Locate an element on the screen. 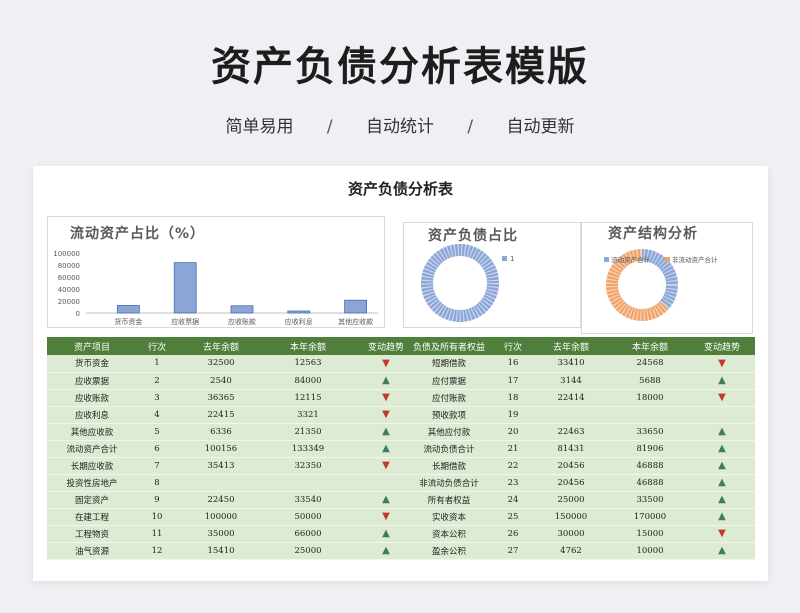 The width and height of the screenshot is (800, 613). cell-last: 35000 is located at coordinates (221, 534).